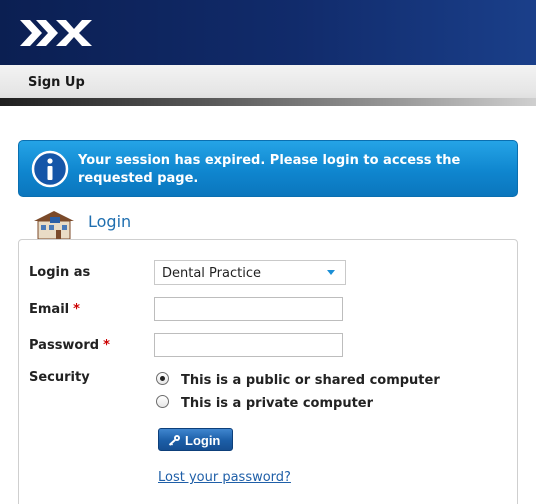 The height and width of the screenshot is (504, 536). What do you see at coordinates (110, 221) in the screenshot?
I see `login-heading: Login` at bounding box center [110, 221].